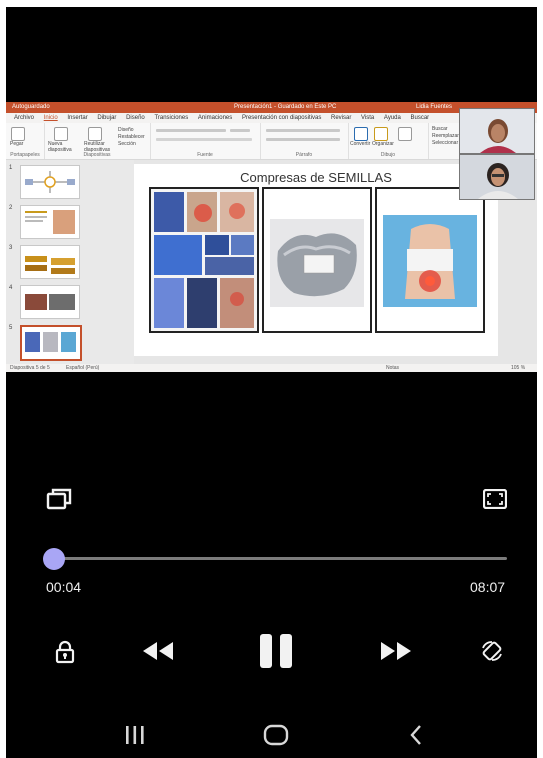 The width and height of the screenshot is (543, 758). Describe the element at coordinates (59, 501) in the screenshot. I see `pip-icon` at that location.